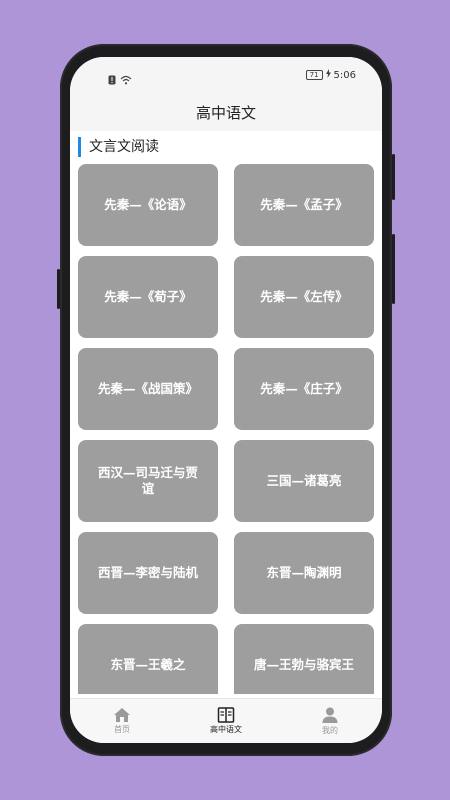  Describe the element at coordinates (393, 177) in the screenshot. I see `power-button` at that location.